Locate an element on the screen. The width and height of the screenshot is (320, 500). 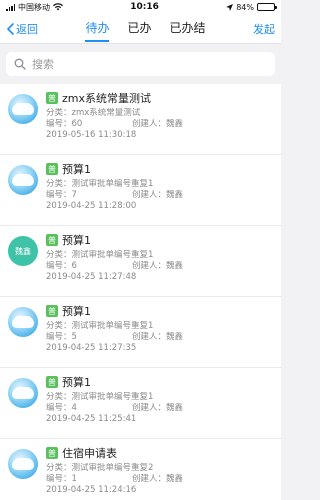
signal-icon is located at coordinates (10, 7).